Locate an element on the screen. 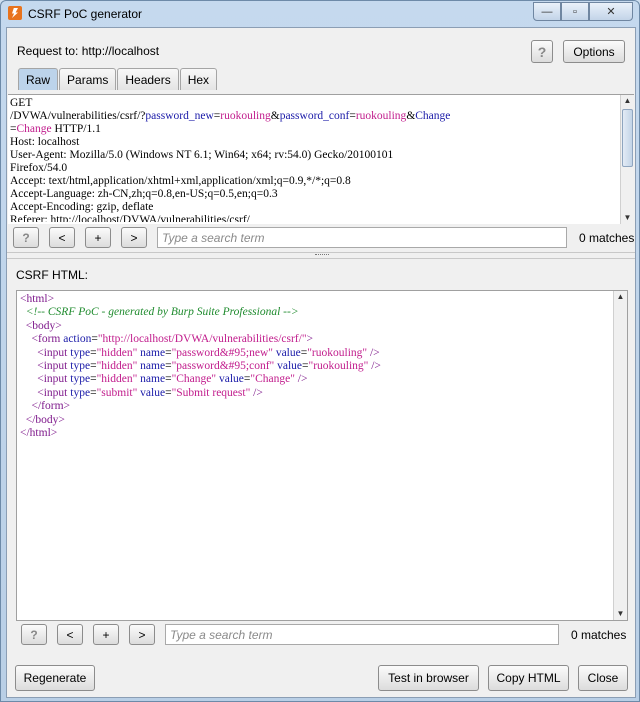 Image resolution: width=640 pixels, height=702 pixels. maximize-button: ▫ is located at coordinates (575, 11).